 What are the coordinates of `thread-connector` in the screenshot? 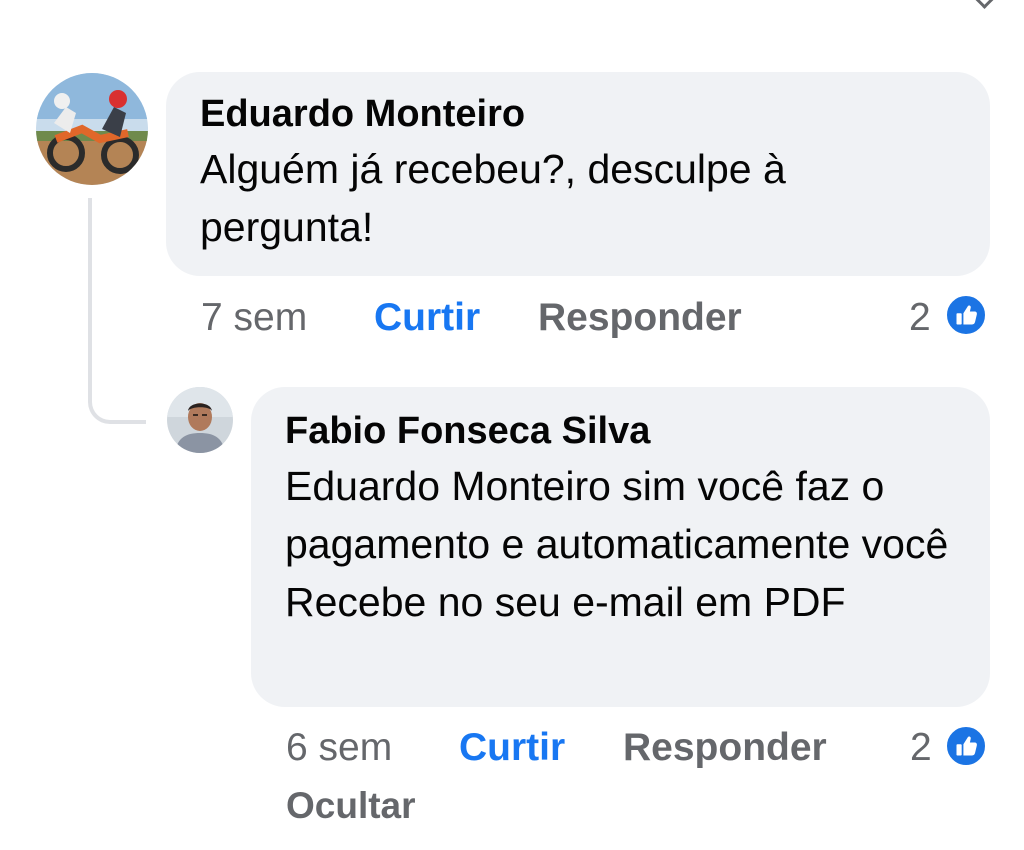 It's located at (117, 311).